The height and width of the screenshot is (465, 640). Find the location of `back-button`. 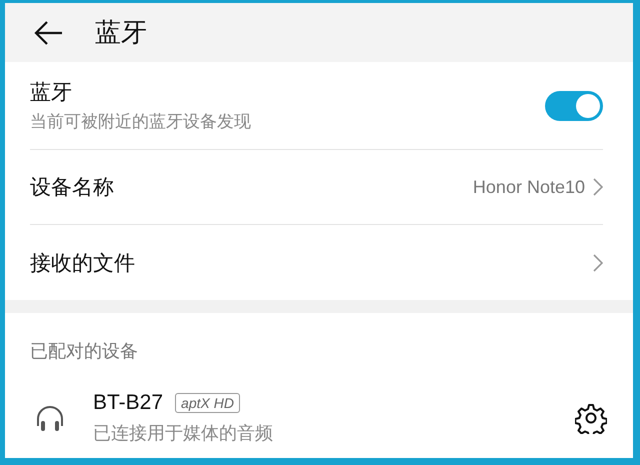

back-button is located at coordinates (48, 33).